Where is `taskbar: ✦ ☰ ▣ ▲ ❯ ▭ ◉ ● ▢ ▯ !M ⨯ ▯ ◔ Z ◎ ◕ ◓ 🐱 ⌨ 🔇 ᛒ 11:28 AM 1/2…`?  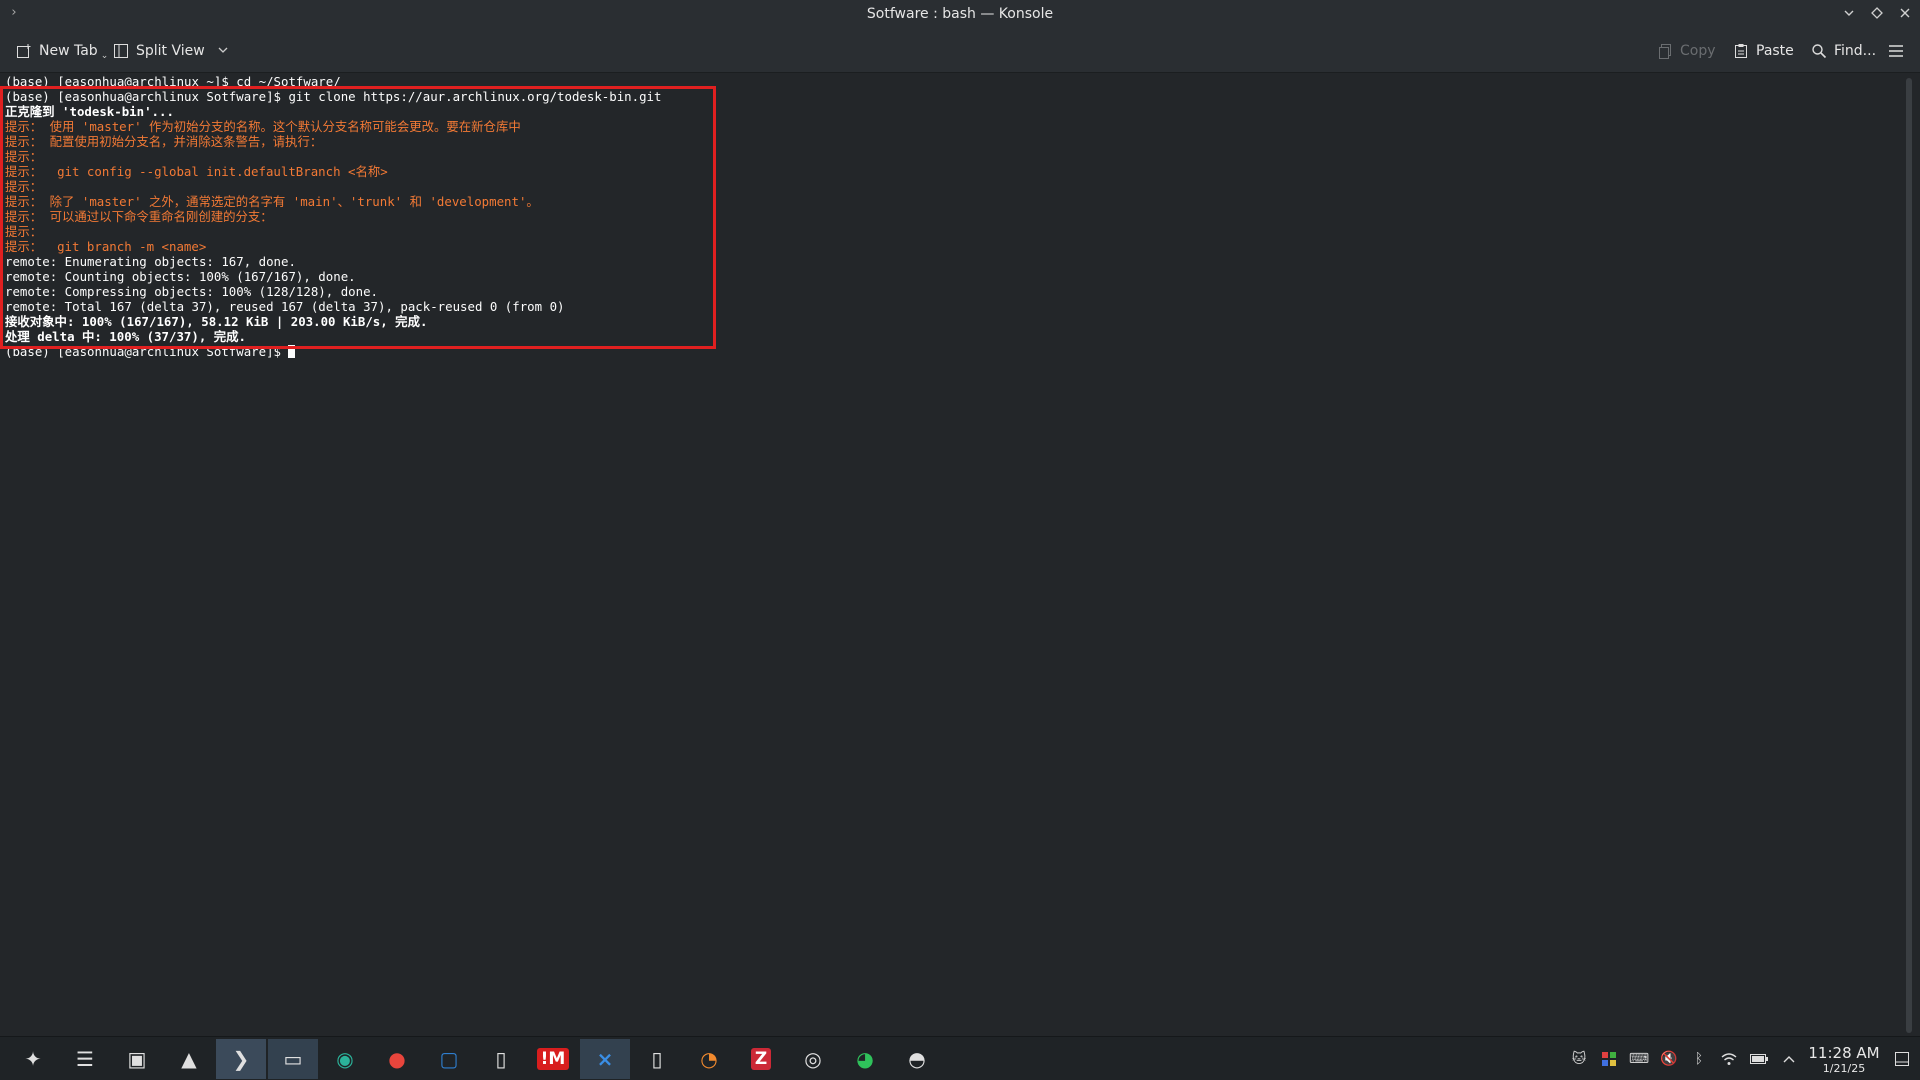 taskbar: ✦ ☰ ▣ ▲ ❯ ▭ ◉ ● ▢ ▯ !M ⨯ ▯ ◔ Z ◎ ◕ ◓ 🐱 ⌨ 🔇 ᛒ 11:28 AM 1/2… is located at coordinates (960, 1058).